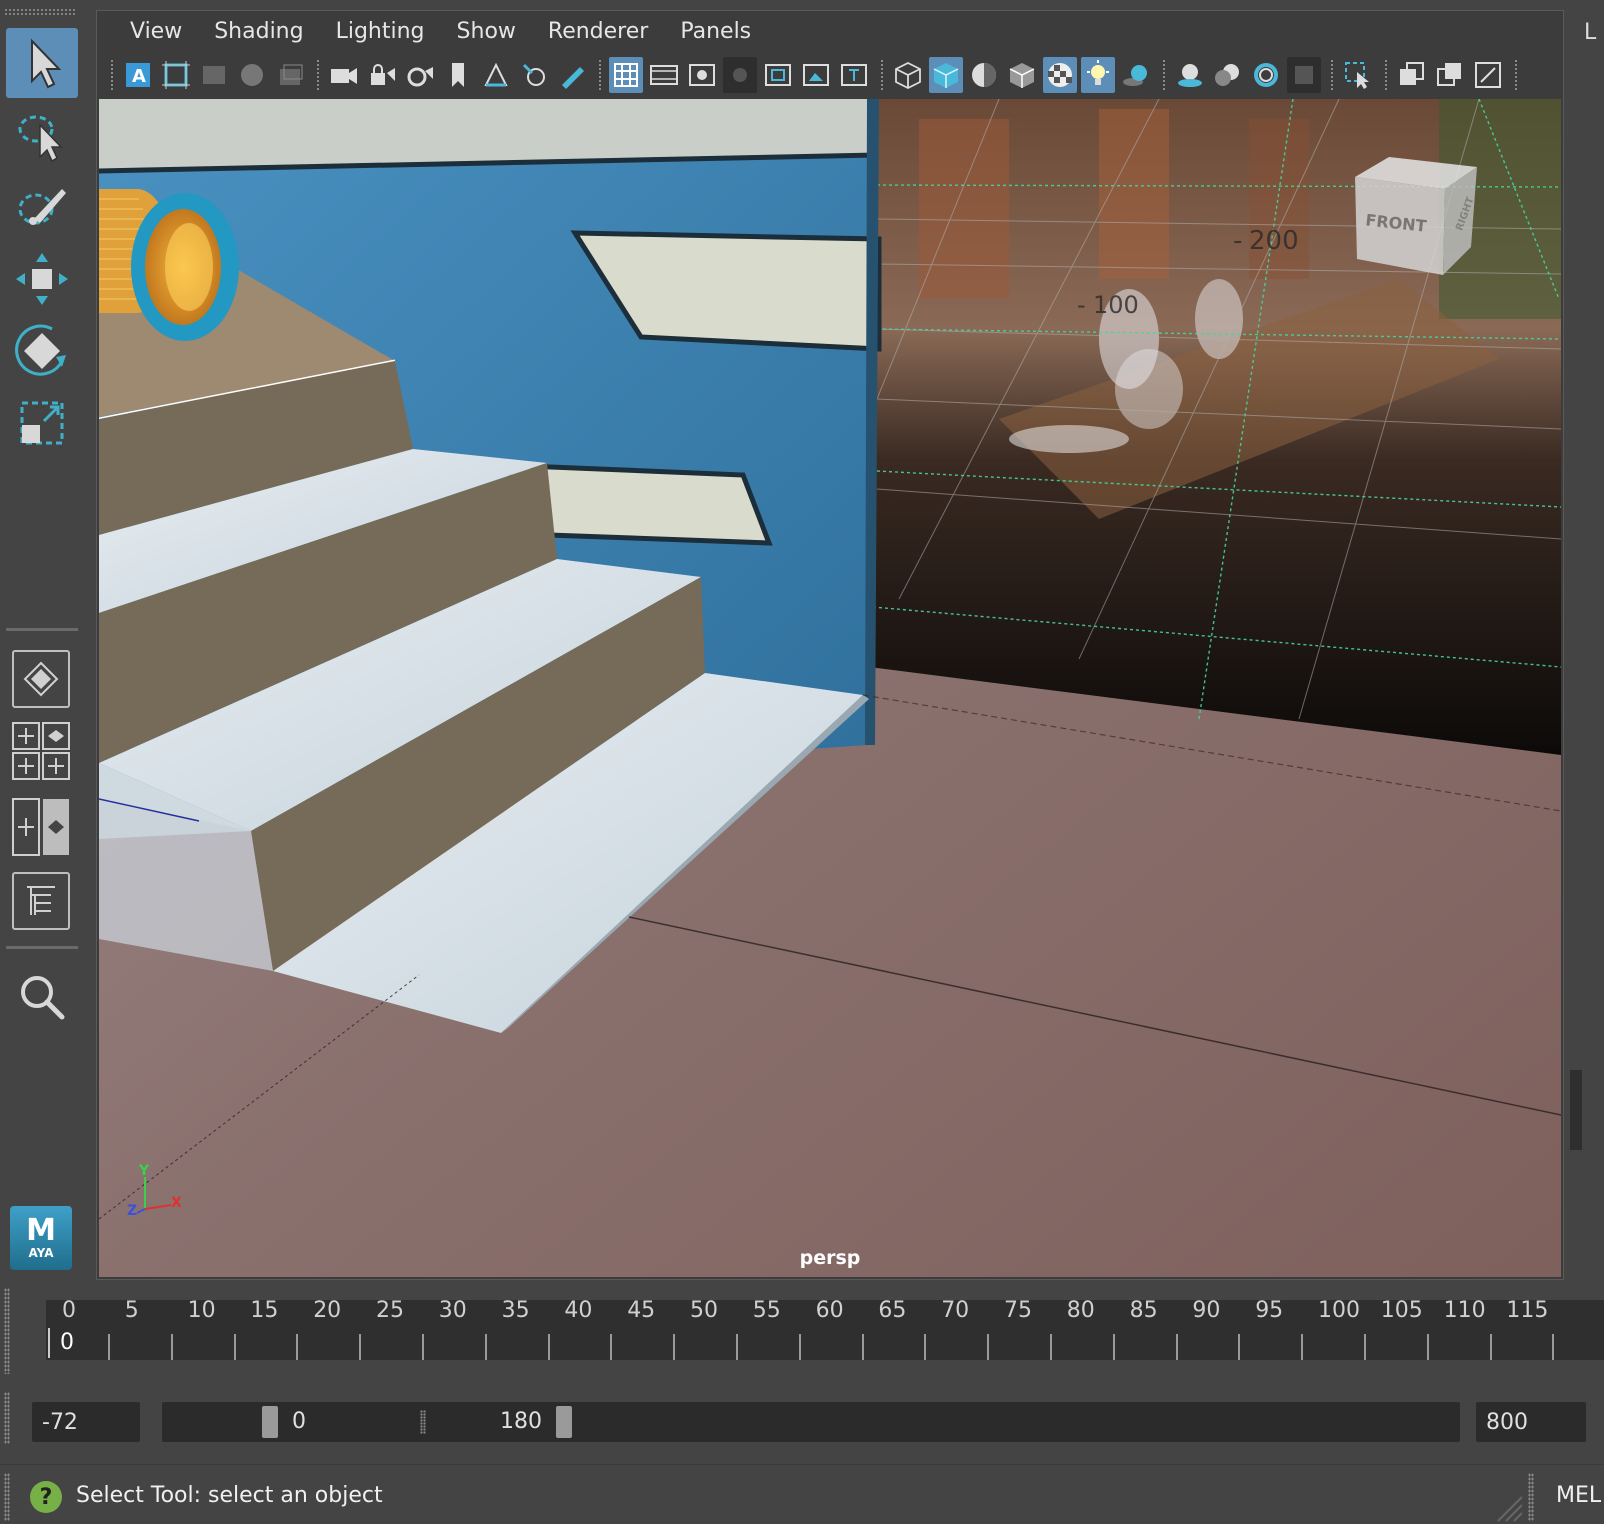  Describe the element at coordinates (534, 75) in the screenshot. I see `two-d-pan-button` at that location.